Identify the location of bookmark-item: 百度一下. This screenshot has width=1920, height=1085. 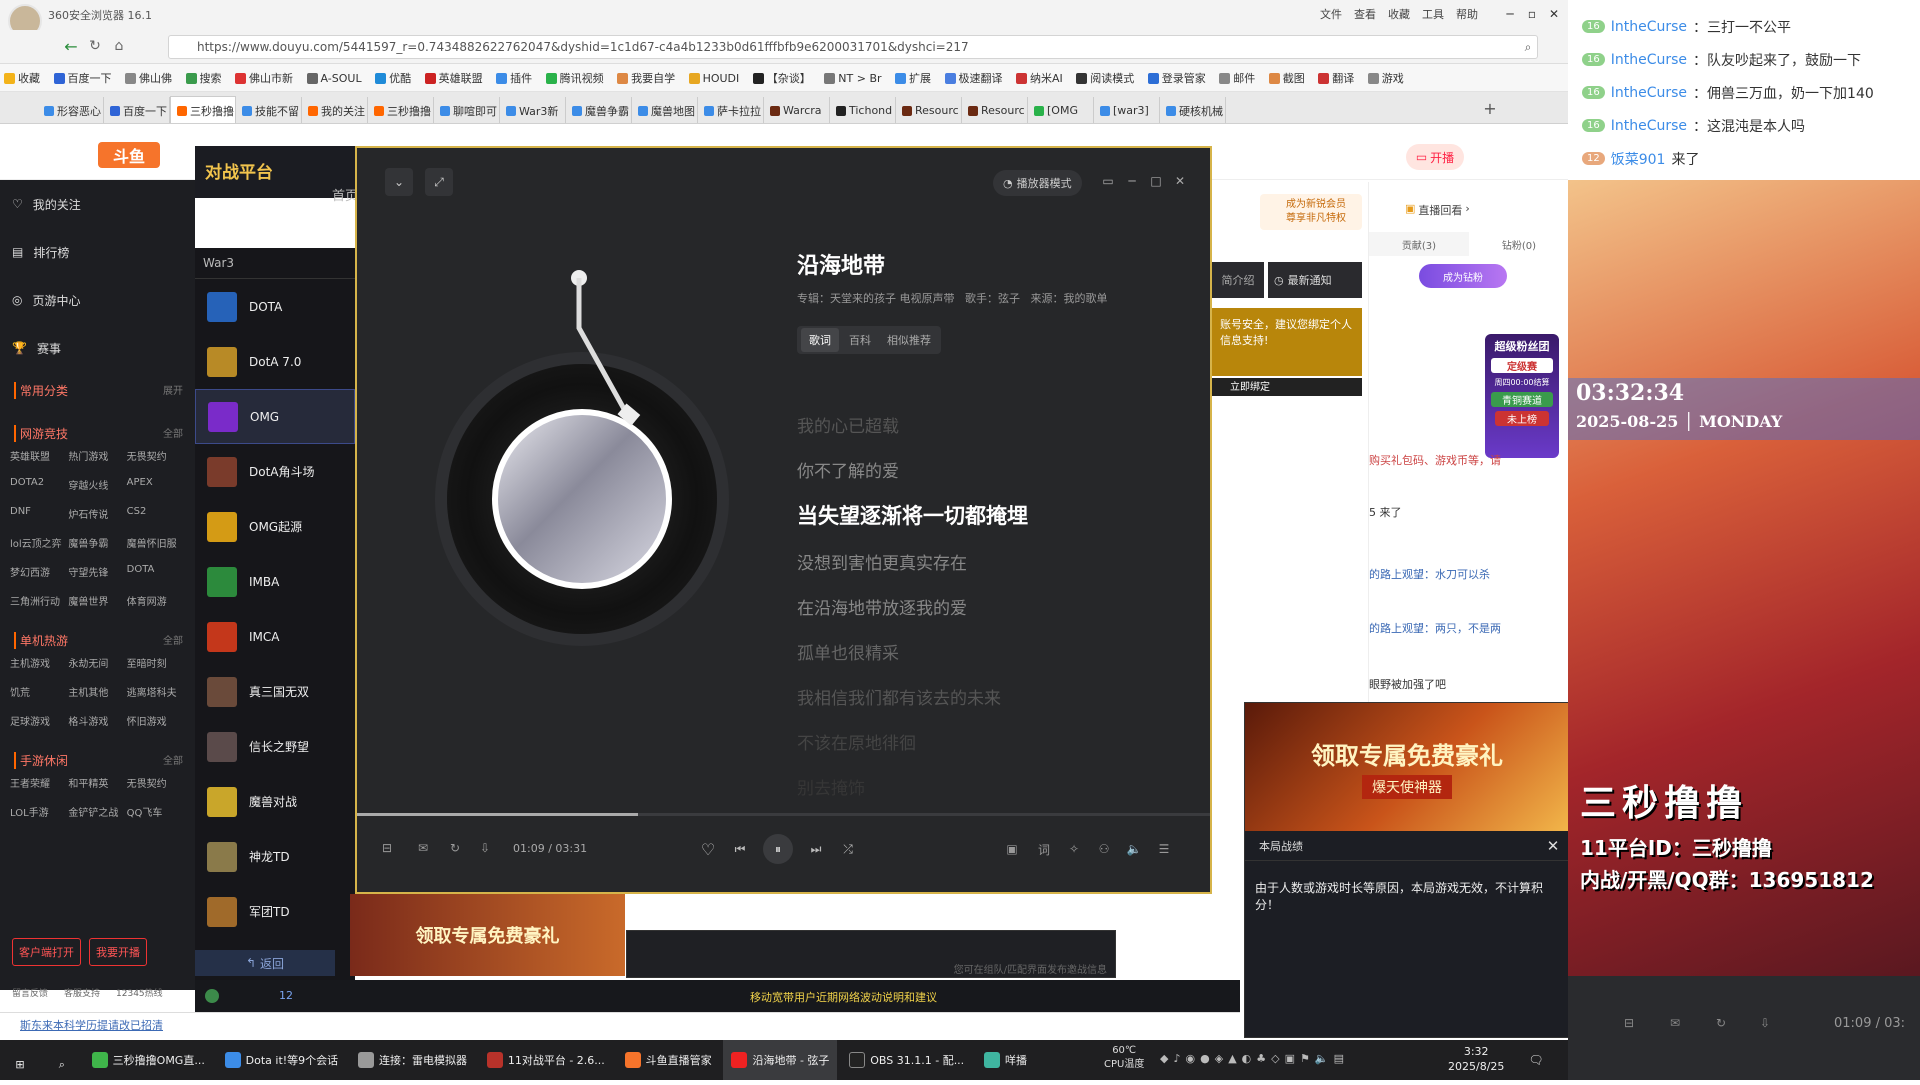
(82, 78).